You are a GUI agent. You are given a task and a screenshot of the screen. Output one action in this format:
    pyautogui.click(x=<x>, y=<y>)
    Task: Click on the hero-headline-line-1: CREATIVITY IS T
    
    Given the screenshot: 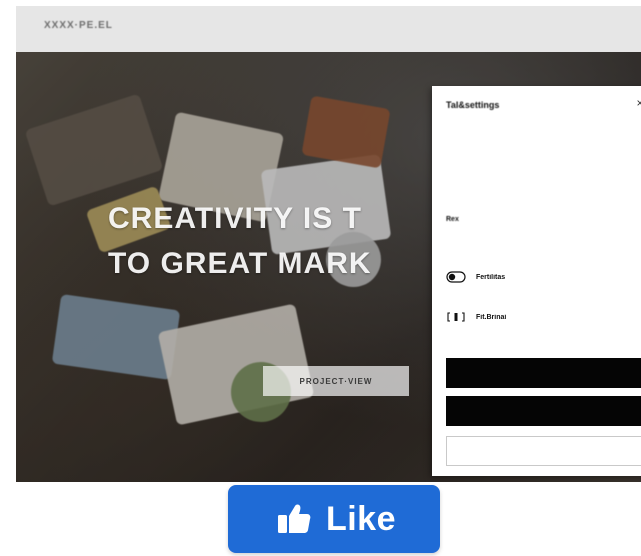 What is the action you would take?
    pyautogui.click(x=235, y=218)
    